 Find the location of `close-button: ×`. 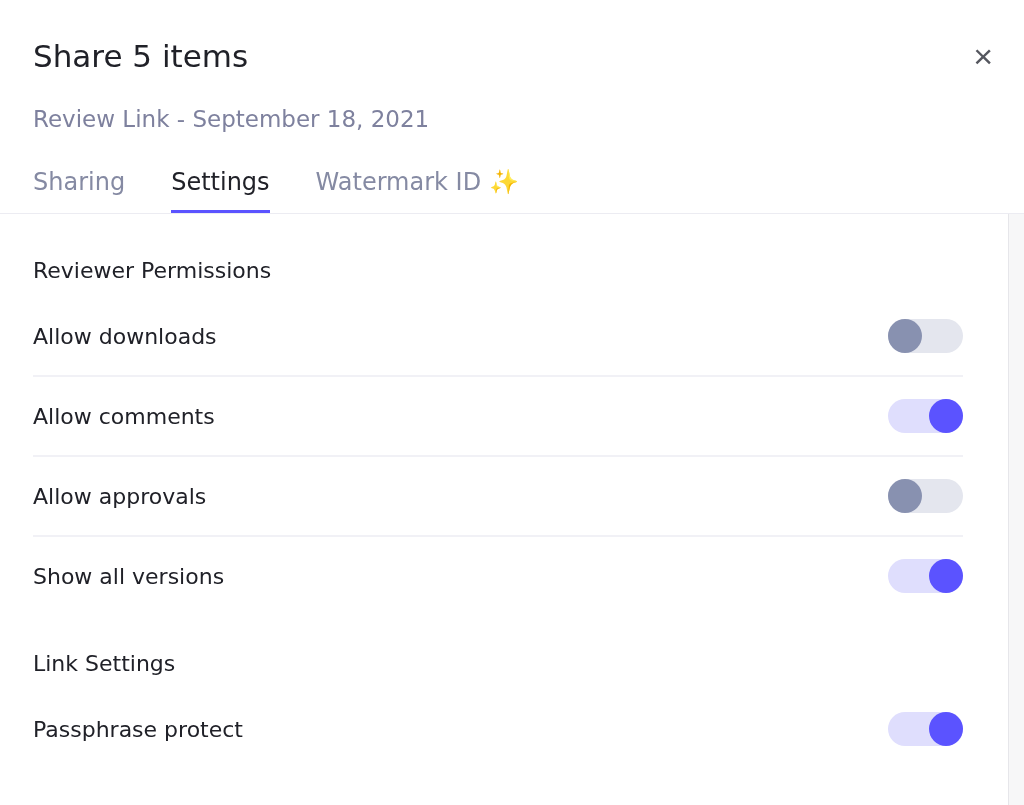

close-button: × is located at coordinates (983, 56).